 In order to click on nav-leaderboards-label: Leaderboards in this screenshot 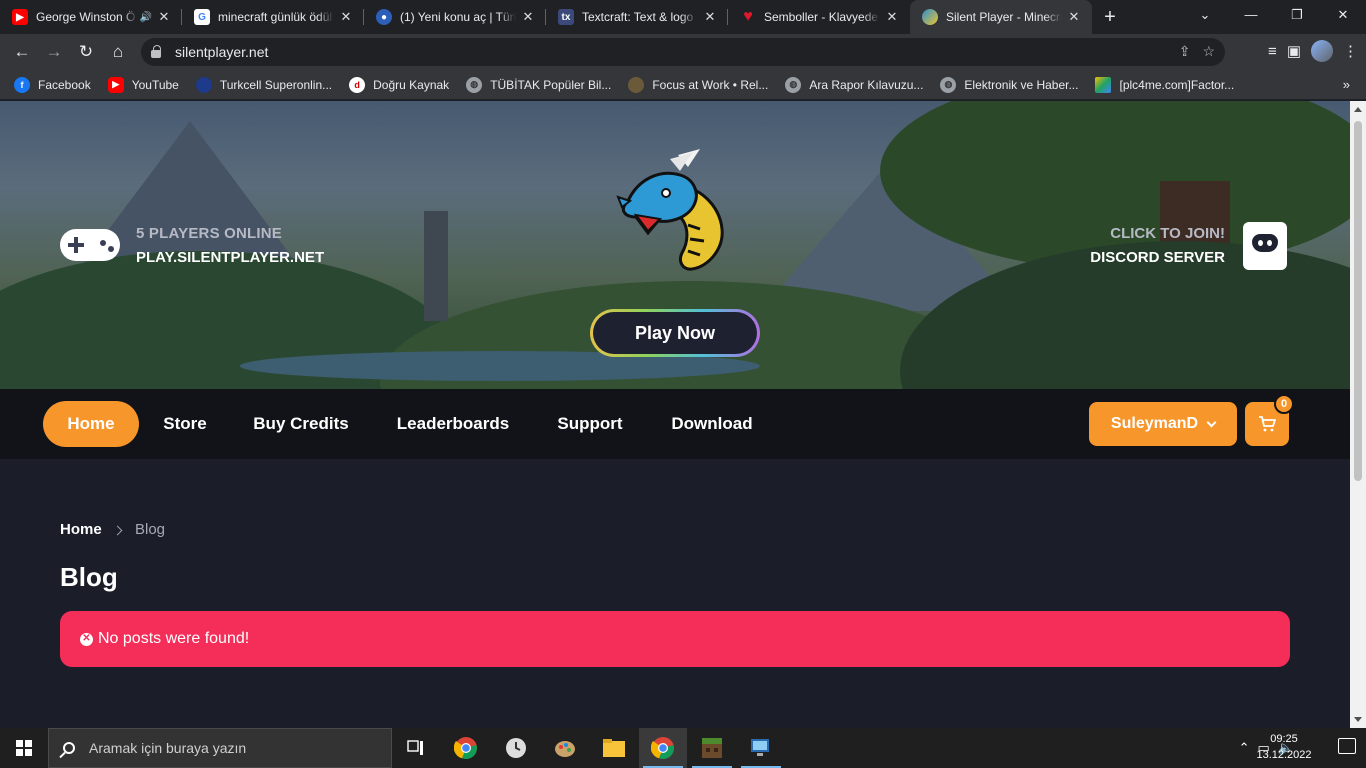, I will do `click(453, 423)`.